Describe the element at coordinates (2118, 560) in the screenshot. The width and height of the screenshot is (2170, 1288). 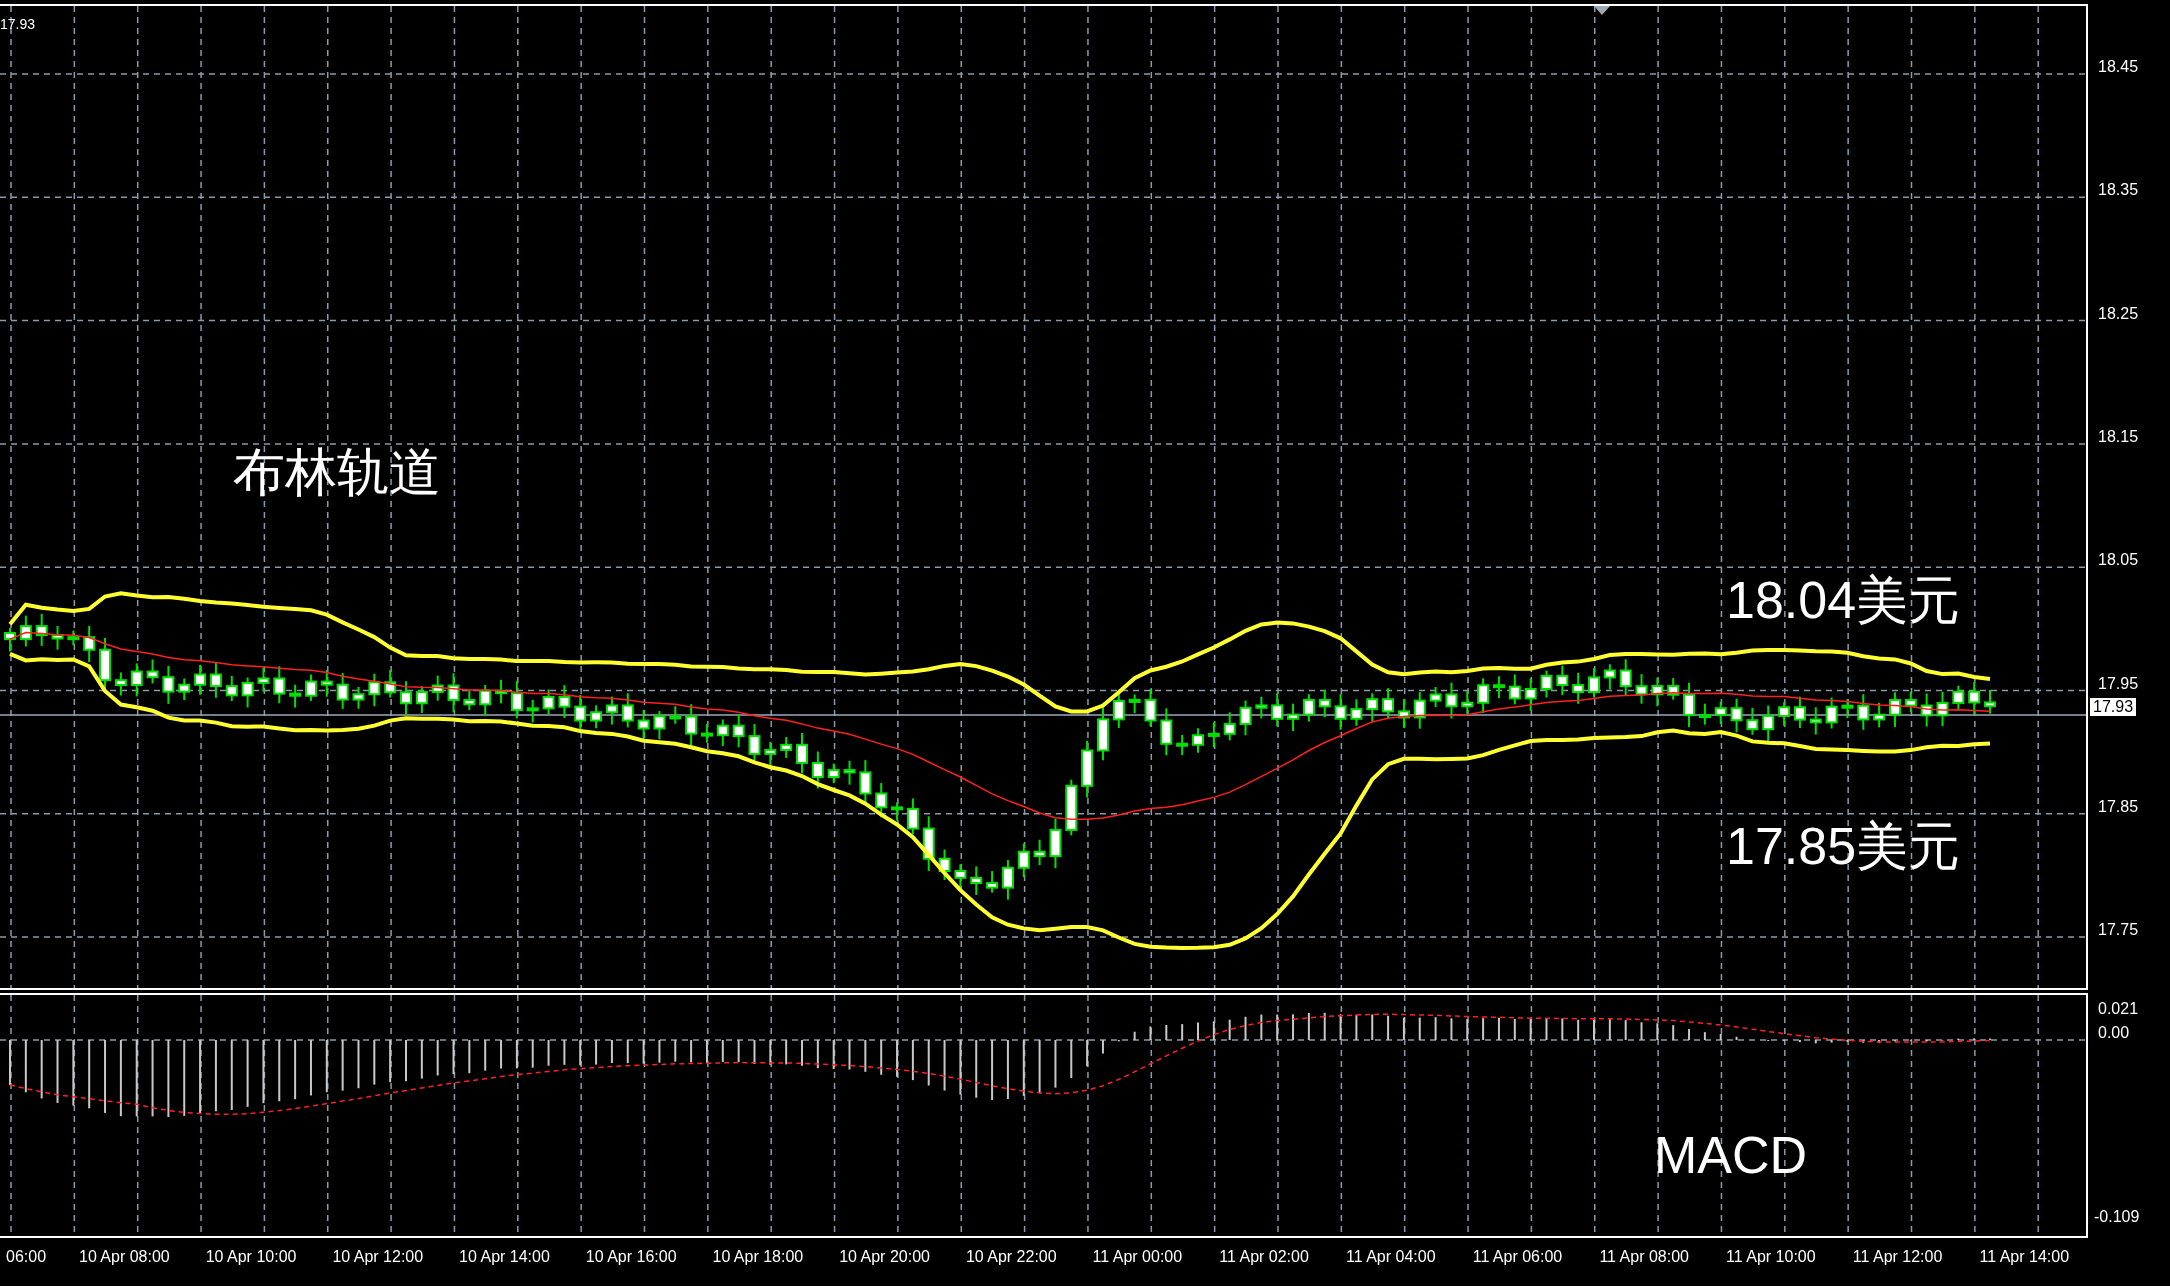
I see `price-axis-label: 18.05` at that location.